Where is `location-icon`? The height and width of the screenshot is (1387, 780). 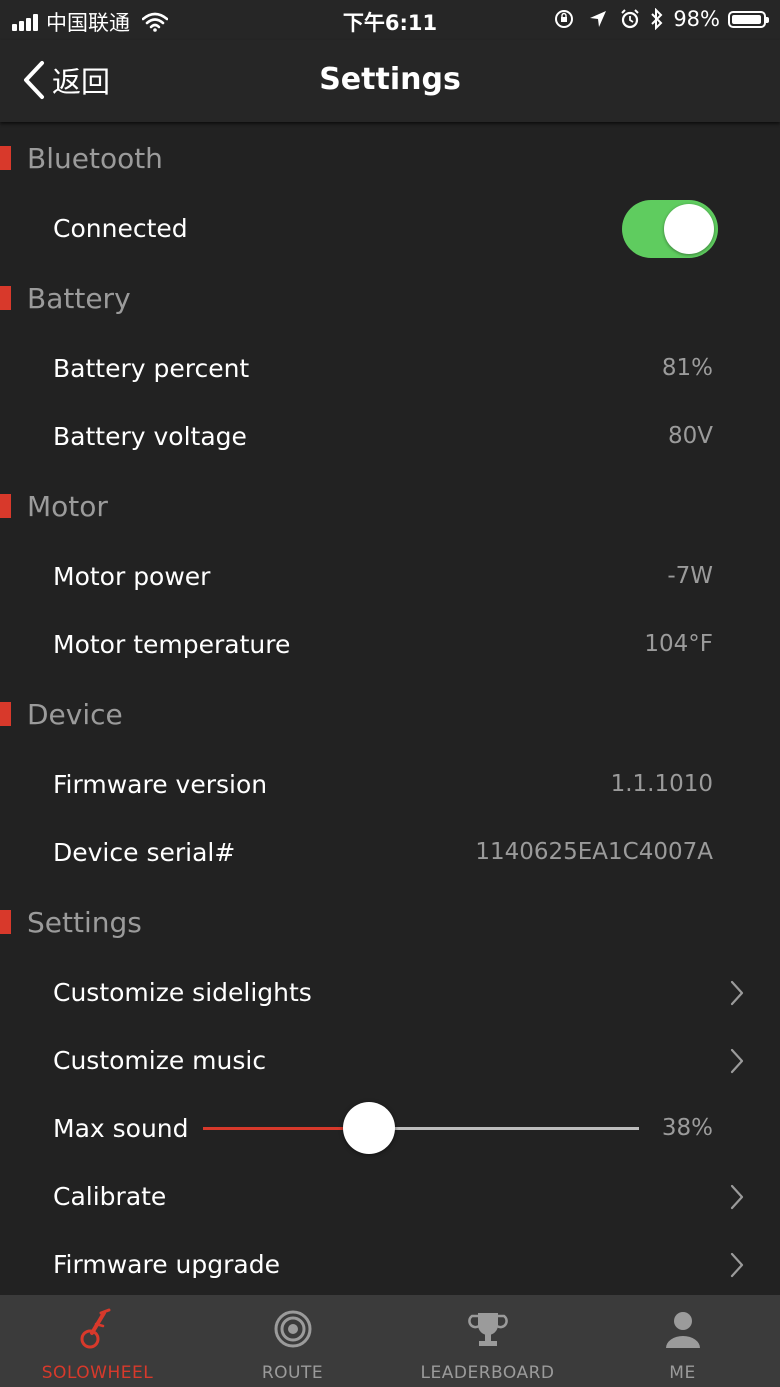
location-icon is located at coordinates (598, 19).